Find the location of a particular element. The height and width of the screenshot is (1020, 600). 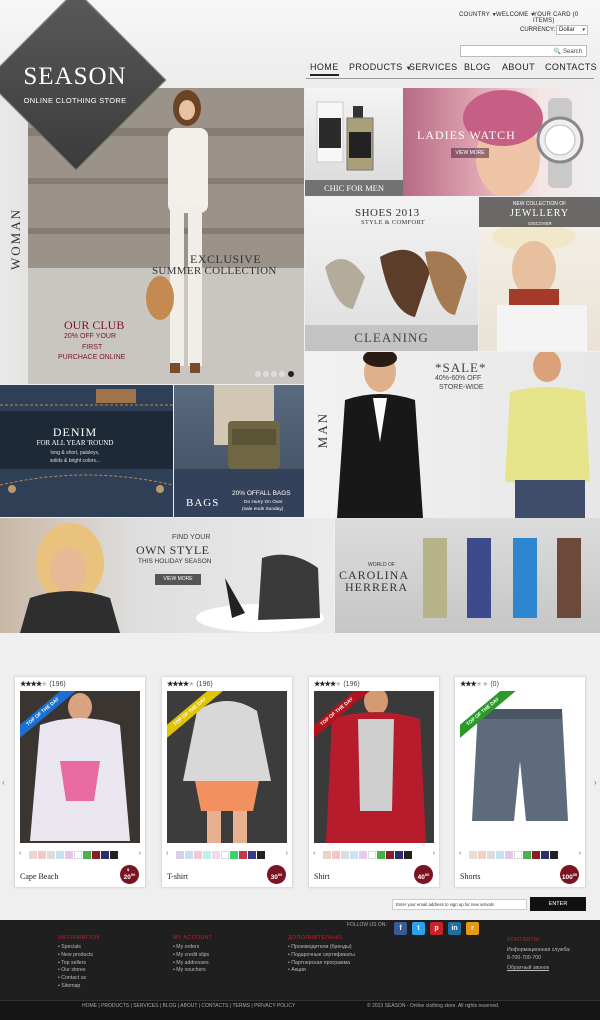

logo-title: SEASON is located at coordinates (75, 76).